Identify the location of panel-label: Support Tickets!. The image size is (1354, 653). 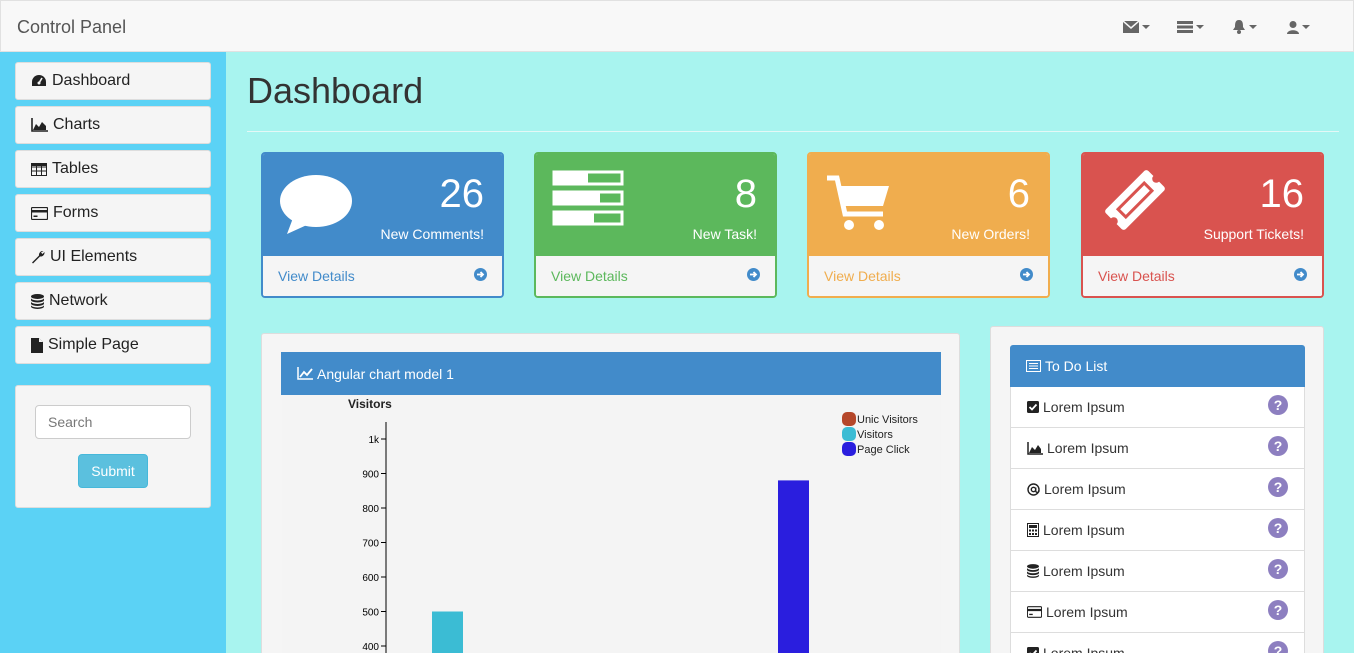
(1253, 234).